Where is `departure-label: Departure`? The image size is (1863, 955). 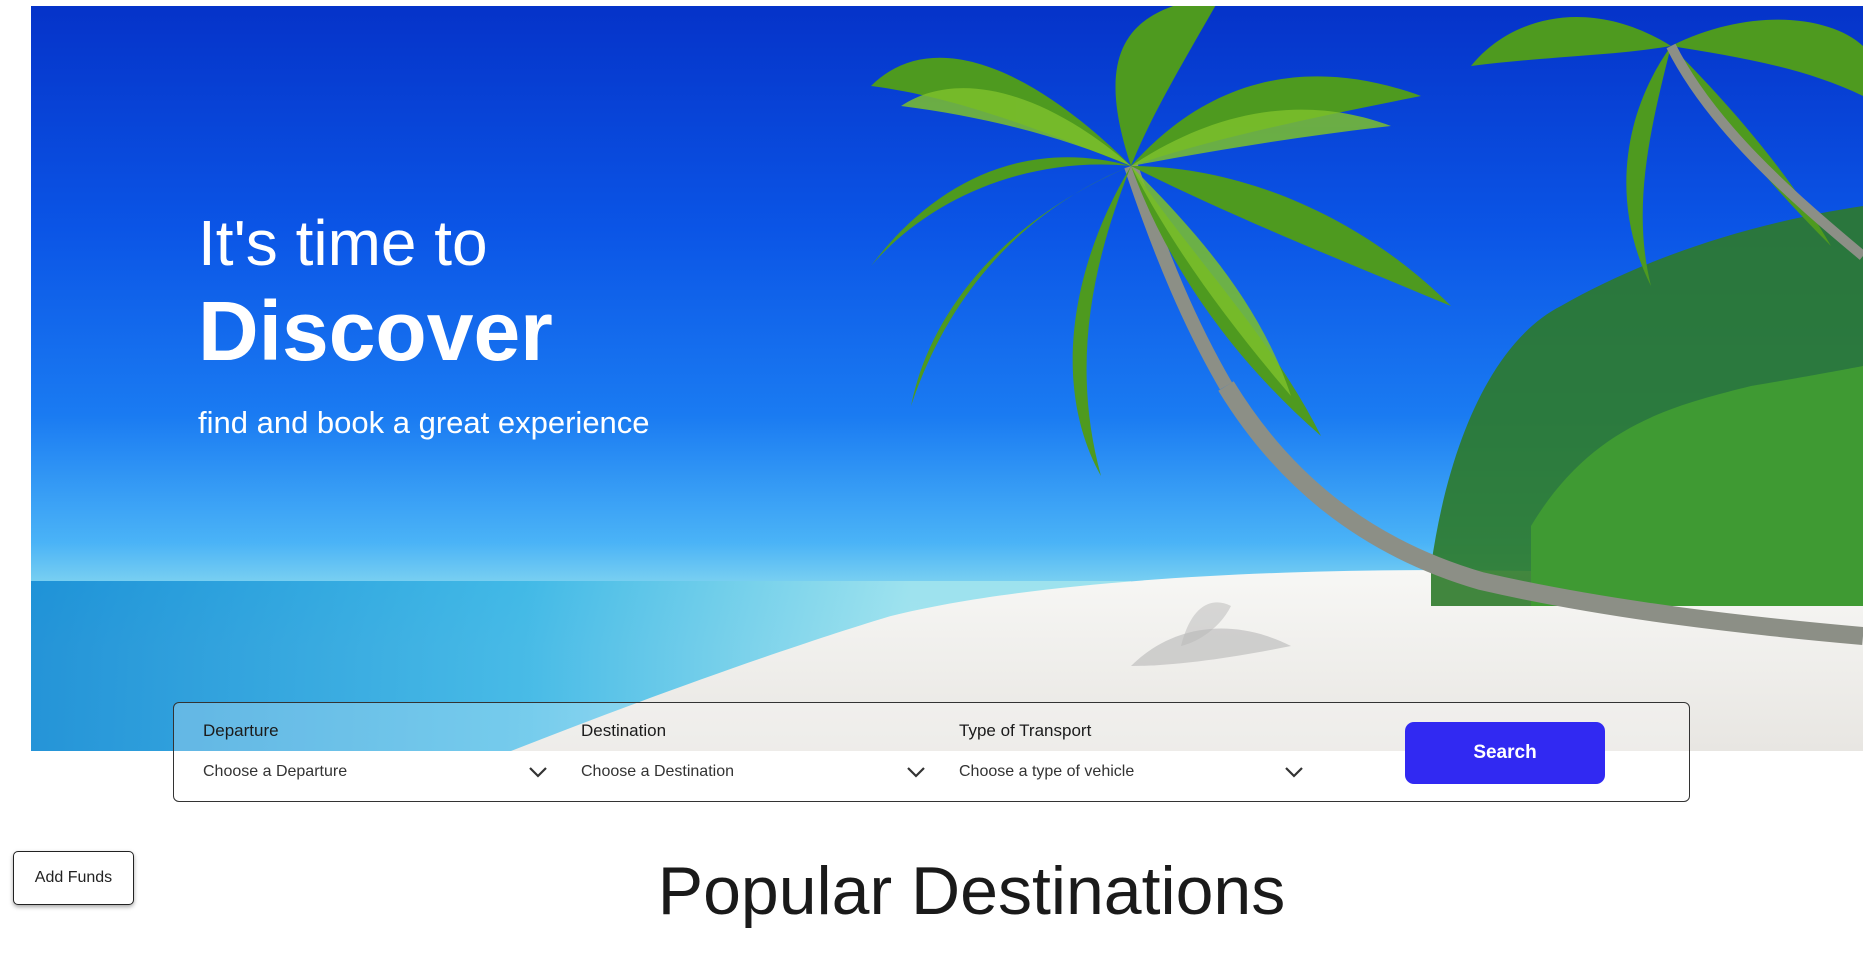
departure-label: Departure is located at coordinates (241, 730).